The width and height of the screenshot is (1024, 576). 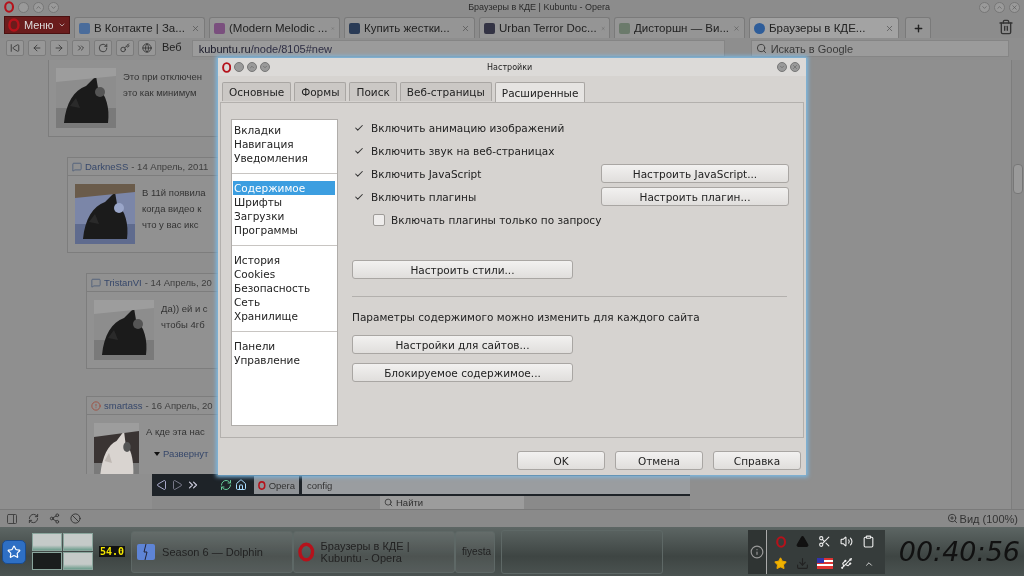 What do you see at coordinates (452, 502) in the screenshot?
I see `embedded-search: Найти` at bounding box center [452, 502].